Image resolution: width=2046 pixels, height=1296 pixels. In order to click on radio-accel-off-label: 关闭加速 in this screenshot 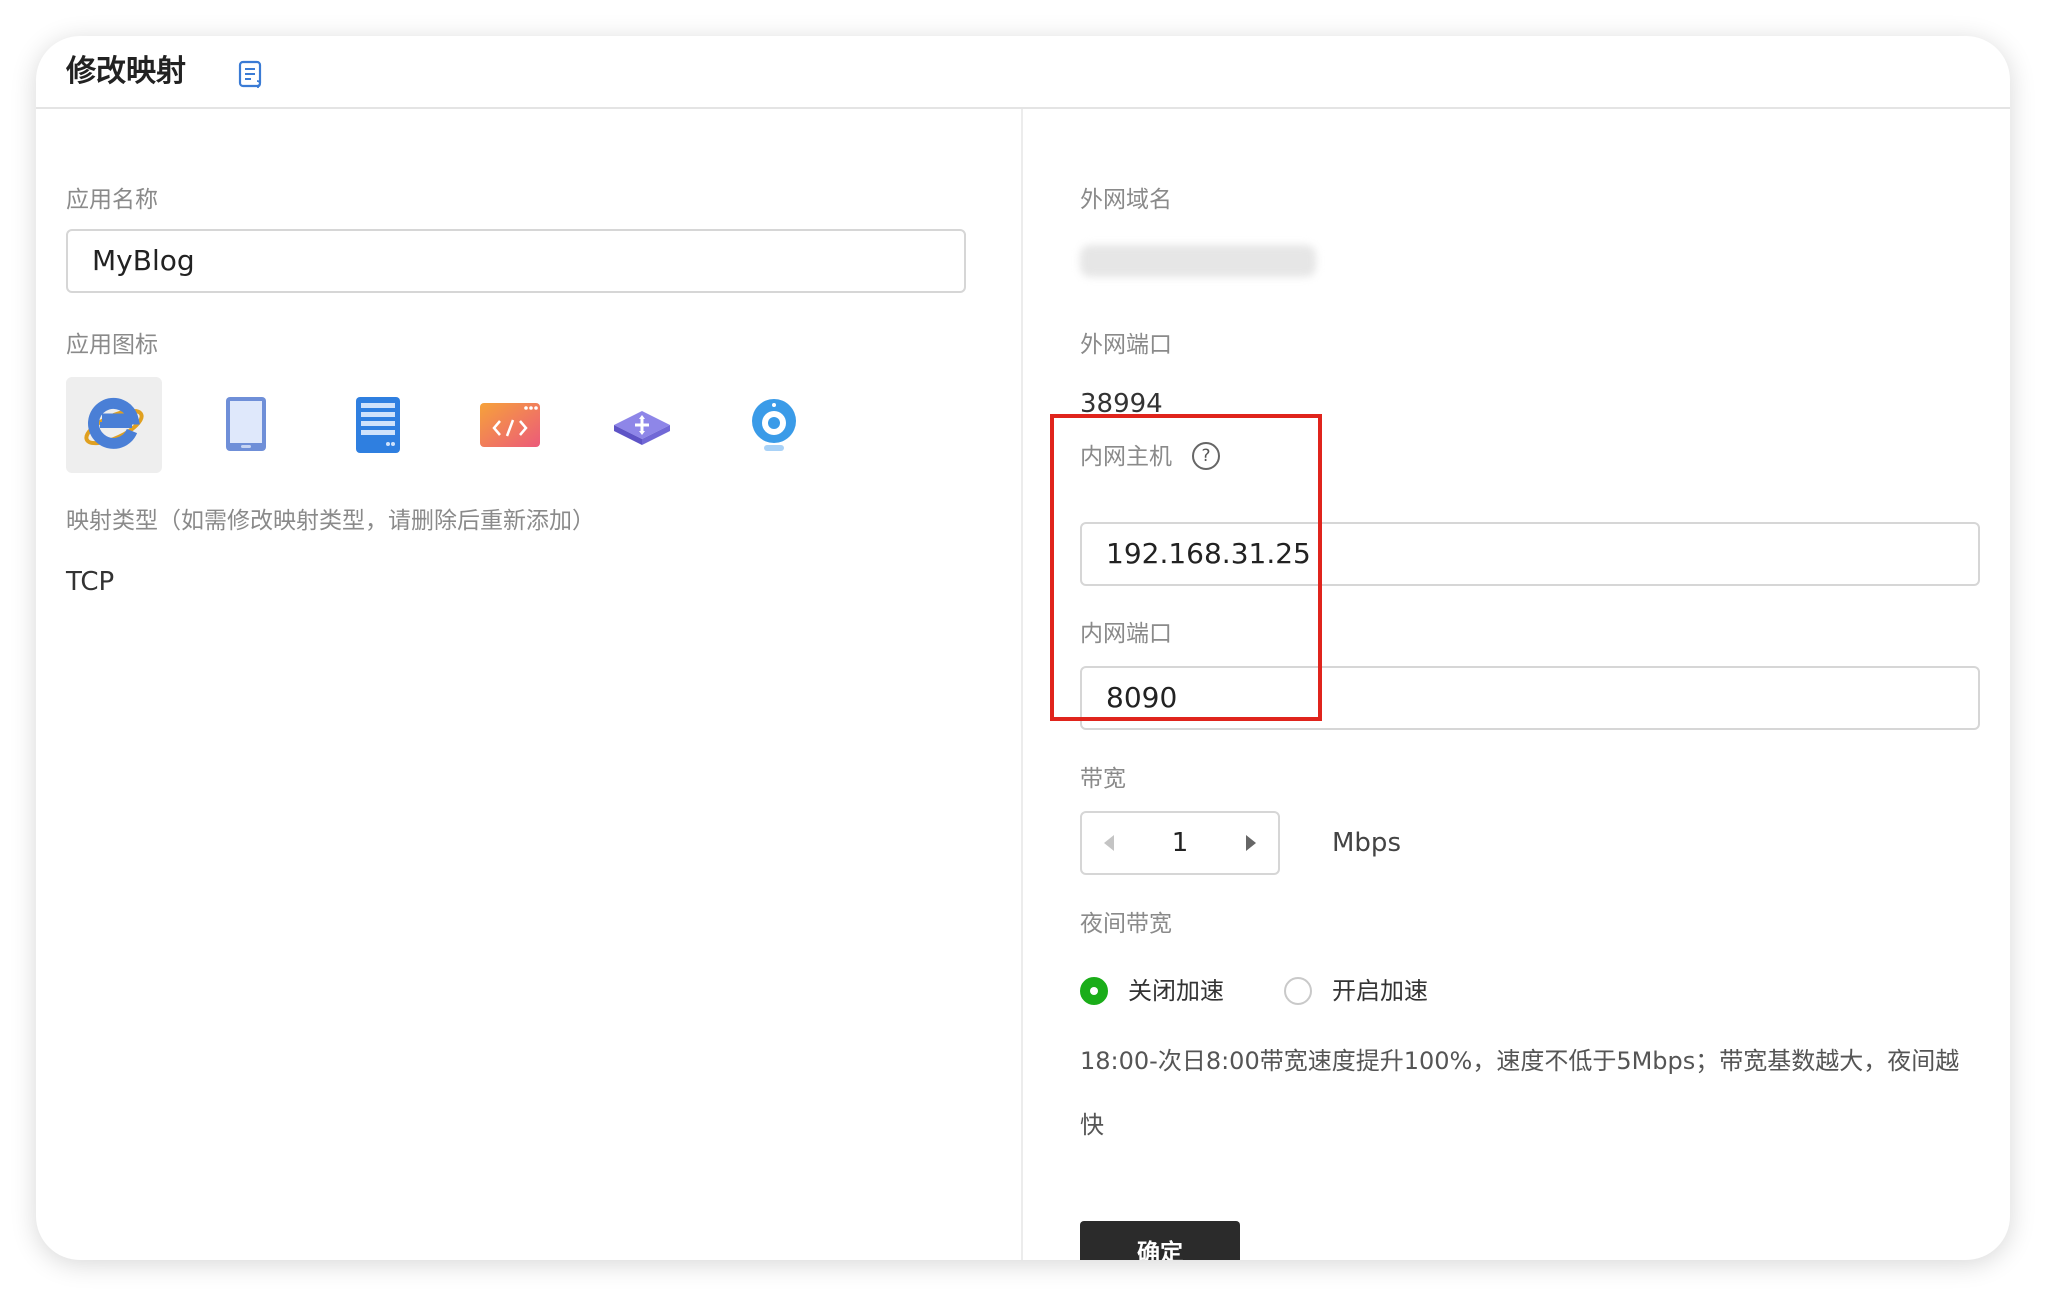, I will do `click(1176, 991)`.